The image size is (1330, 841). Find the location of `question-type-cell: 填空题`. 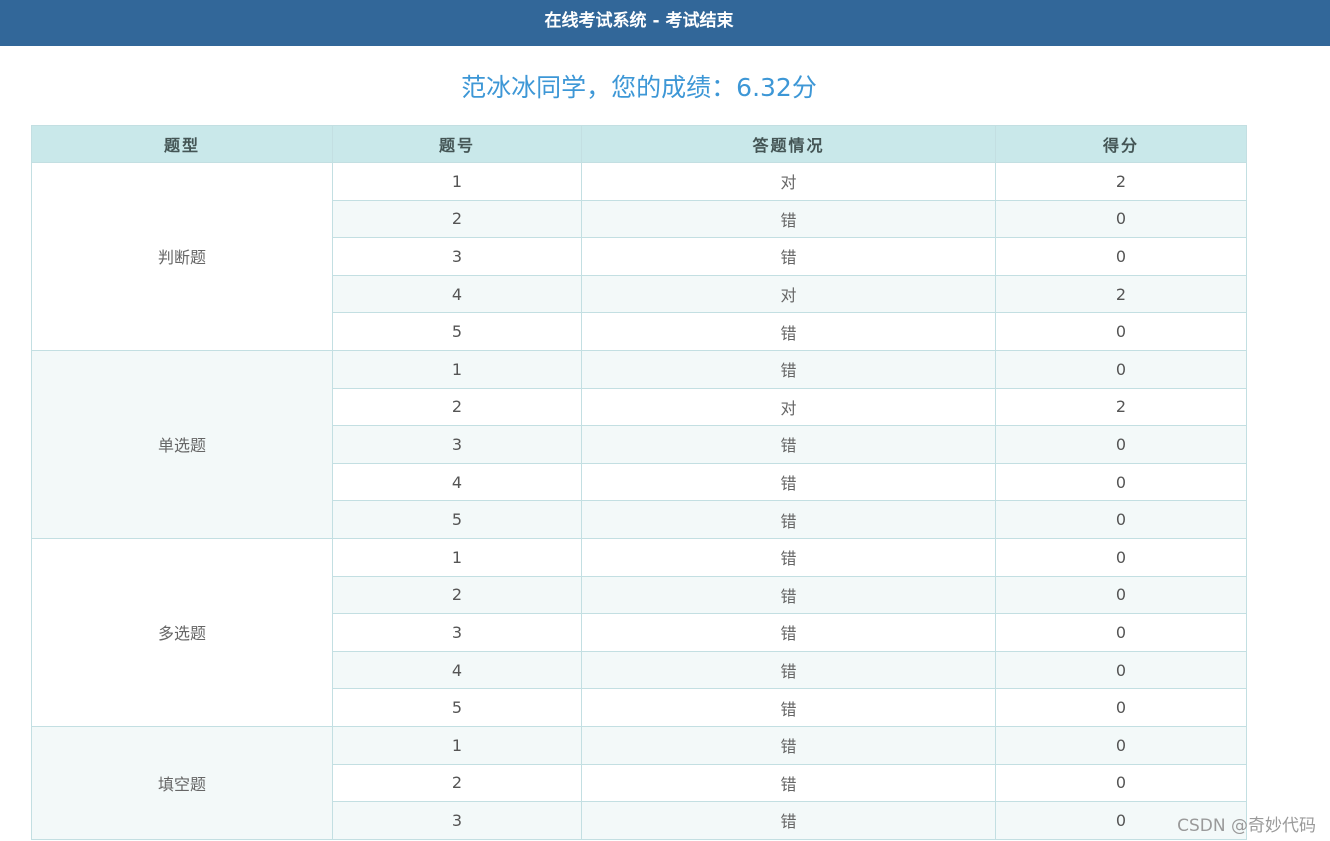

question-type-cell: 填空题 is located at coordinates (182, 782).